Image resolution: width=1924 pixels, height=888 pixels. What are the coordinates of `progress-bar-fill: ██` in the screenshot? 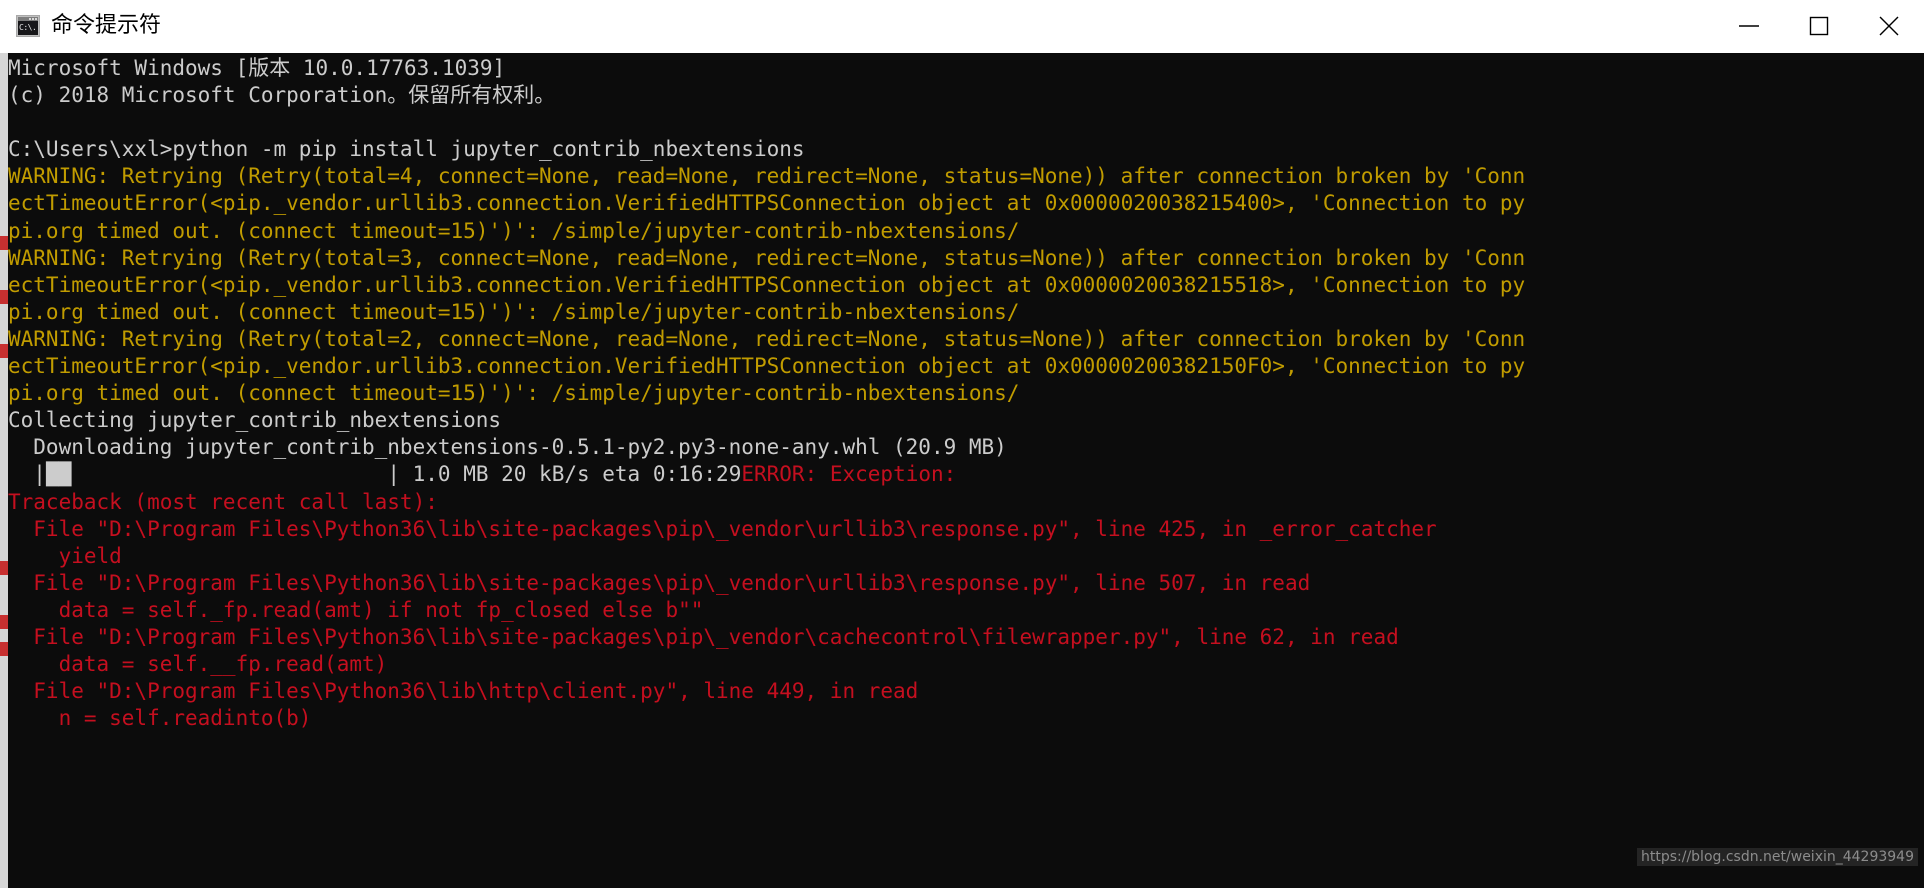 It's located at (58, 474).